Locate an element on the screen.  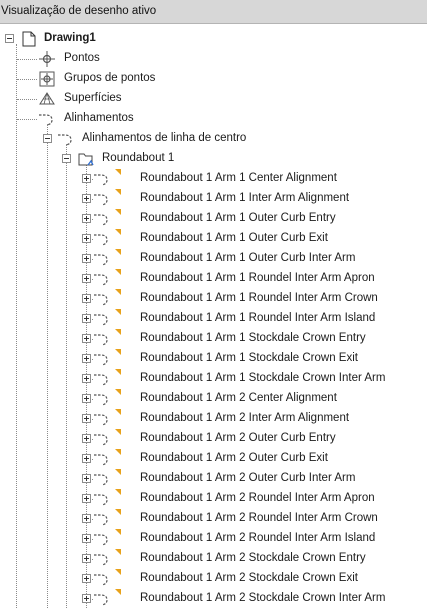
tree-node-alignment: Roundabout 1 Arm 2 Outer Curb Entry is located at coordinates (213, 439).